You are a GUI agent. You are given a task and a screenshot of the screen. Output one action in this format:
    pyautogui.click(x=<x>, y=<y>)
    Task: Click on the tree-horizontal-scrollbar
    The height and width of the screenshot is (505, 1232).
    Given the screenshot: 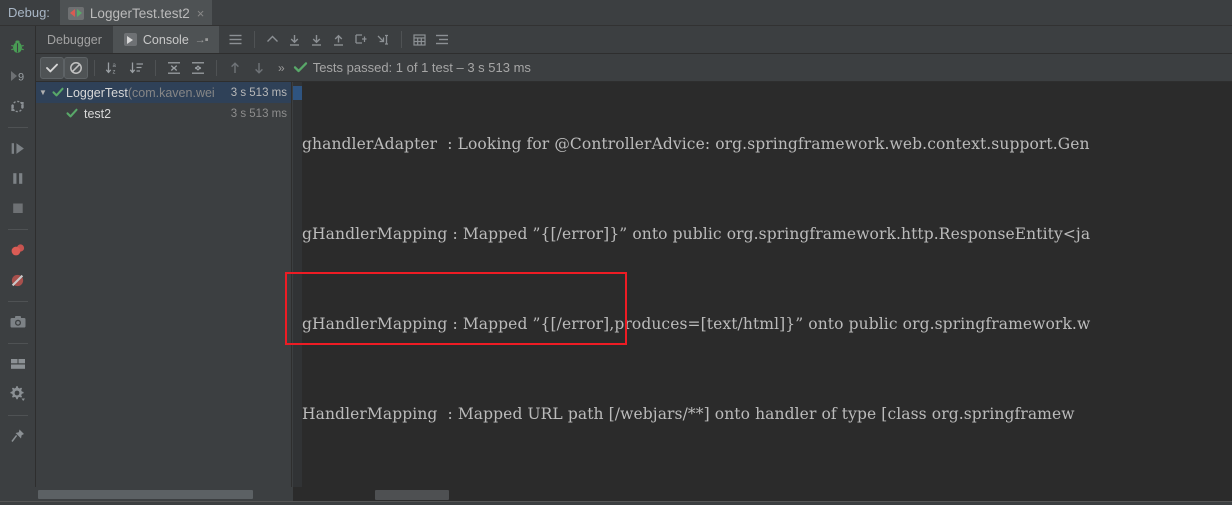 What is the action you would take?
    pyautogui.click(x=164, y=494)
    